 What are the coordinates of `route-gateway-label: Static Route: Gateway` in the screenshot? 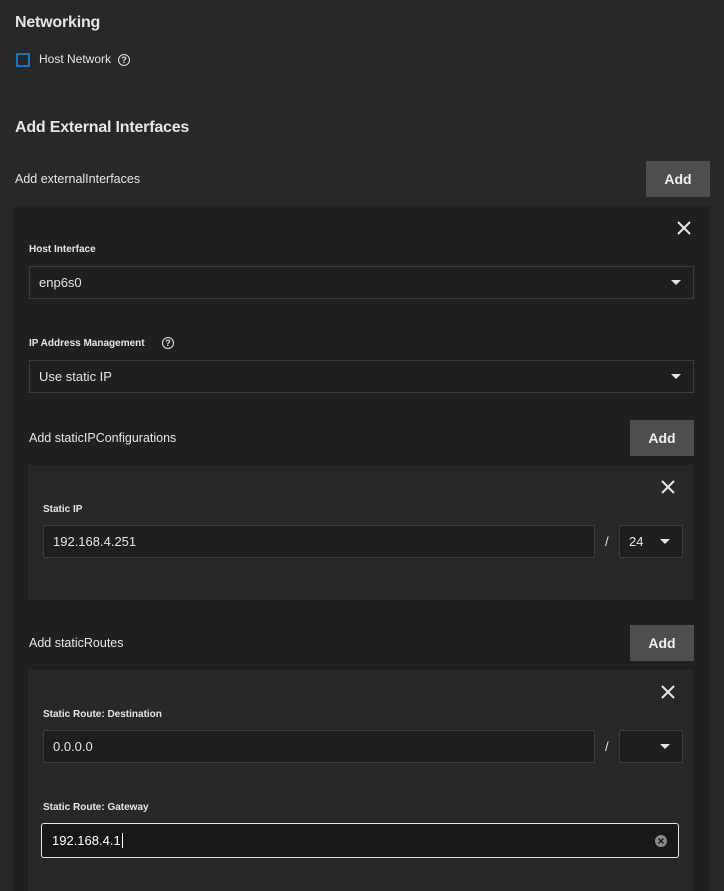 It's located at (96, 807).